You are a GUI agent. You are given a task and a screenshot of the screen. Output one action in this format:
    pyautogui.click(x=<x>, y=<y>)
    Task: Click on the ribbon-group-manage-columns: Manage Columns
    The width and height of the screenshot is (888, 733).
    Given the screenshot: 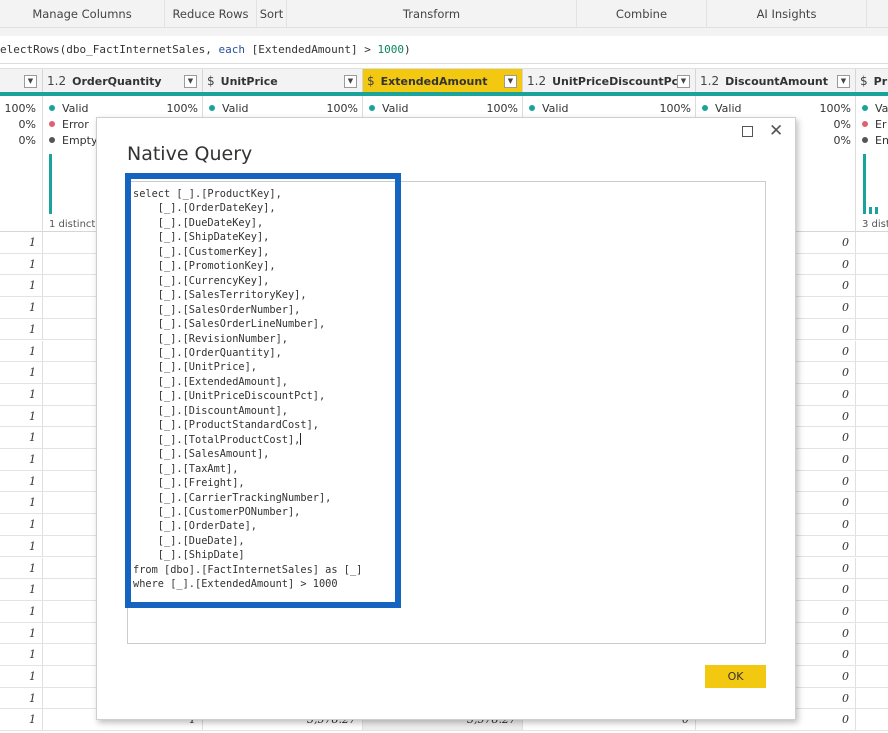 What is the action you would take?
    pyautogui.click(x=82, y=14)
    